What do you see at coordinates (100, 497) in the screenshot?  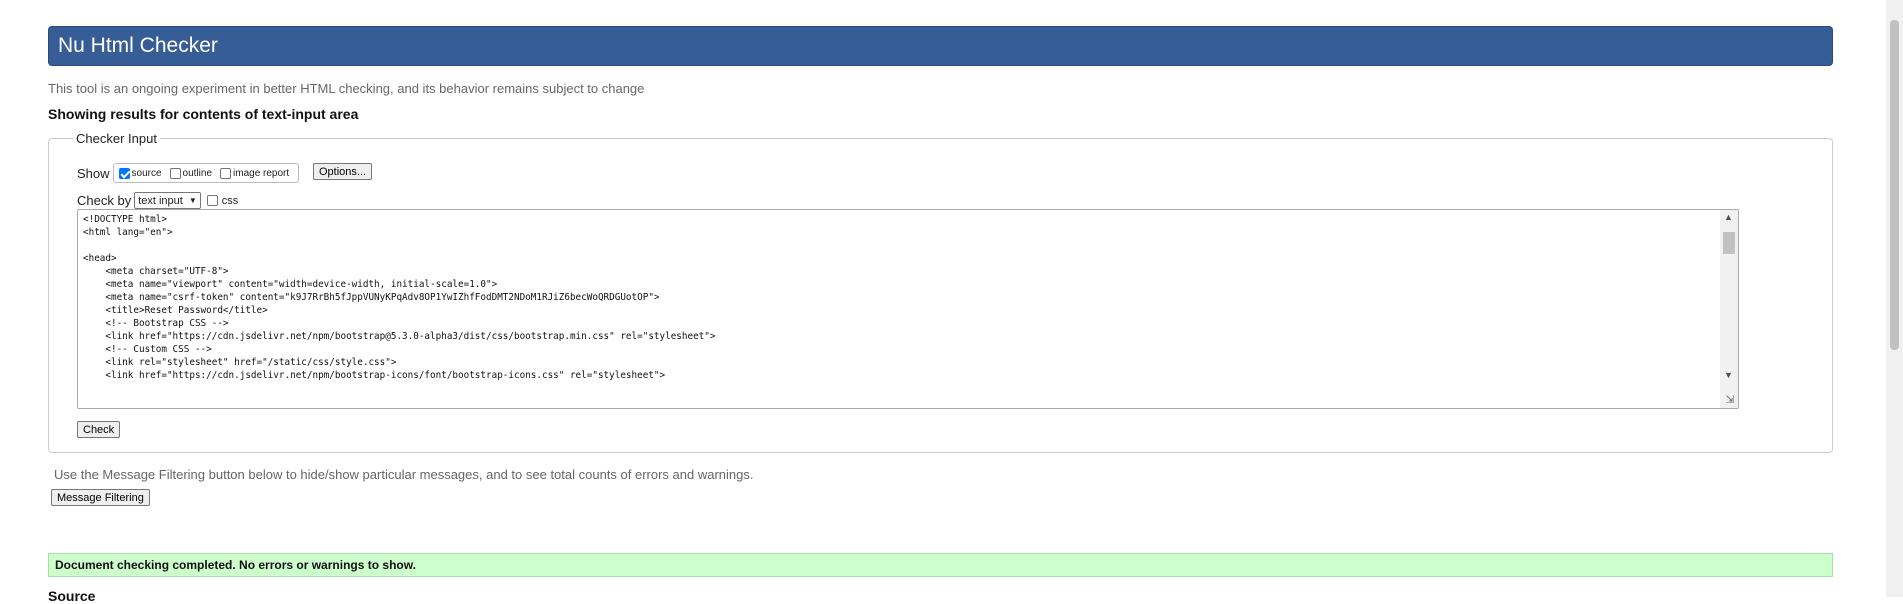 I see `message-filtering-button: Message Filtering` at bounding box center [100, 497].